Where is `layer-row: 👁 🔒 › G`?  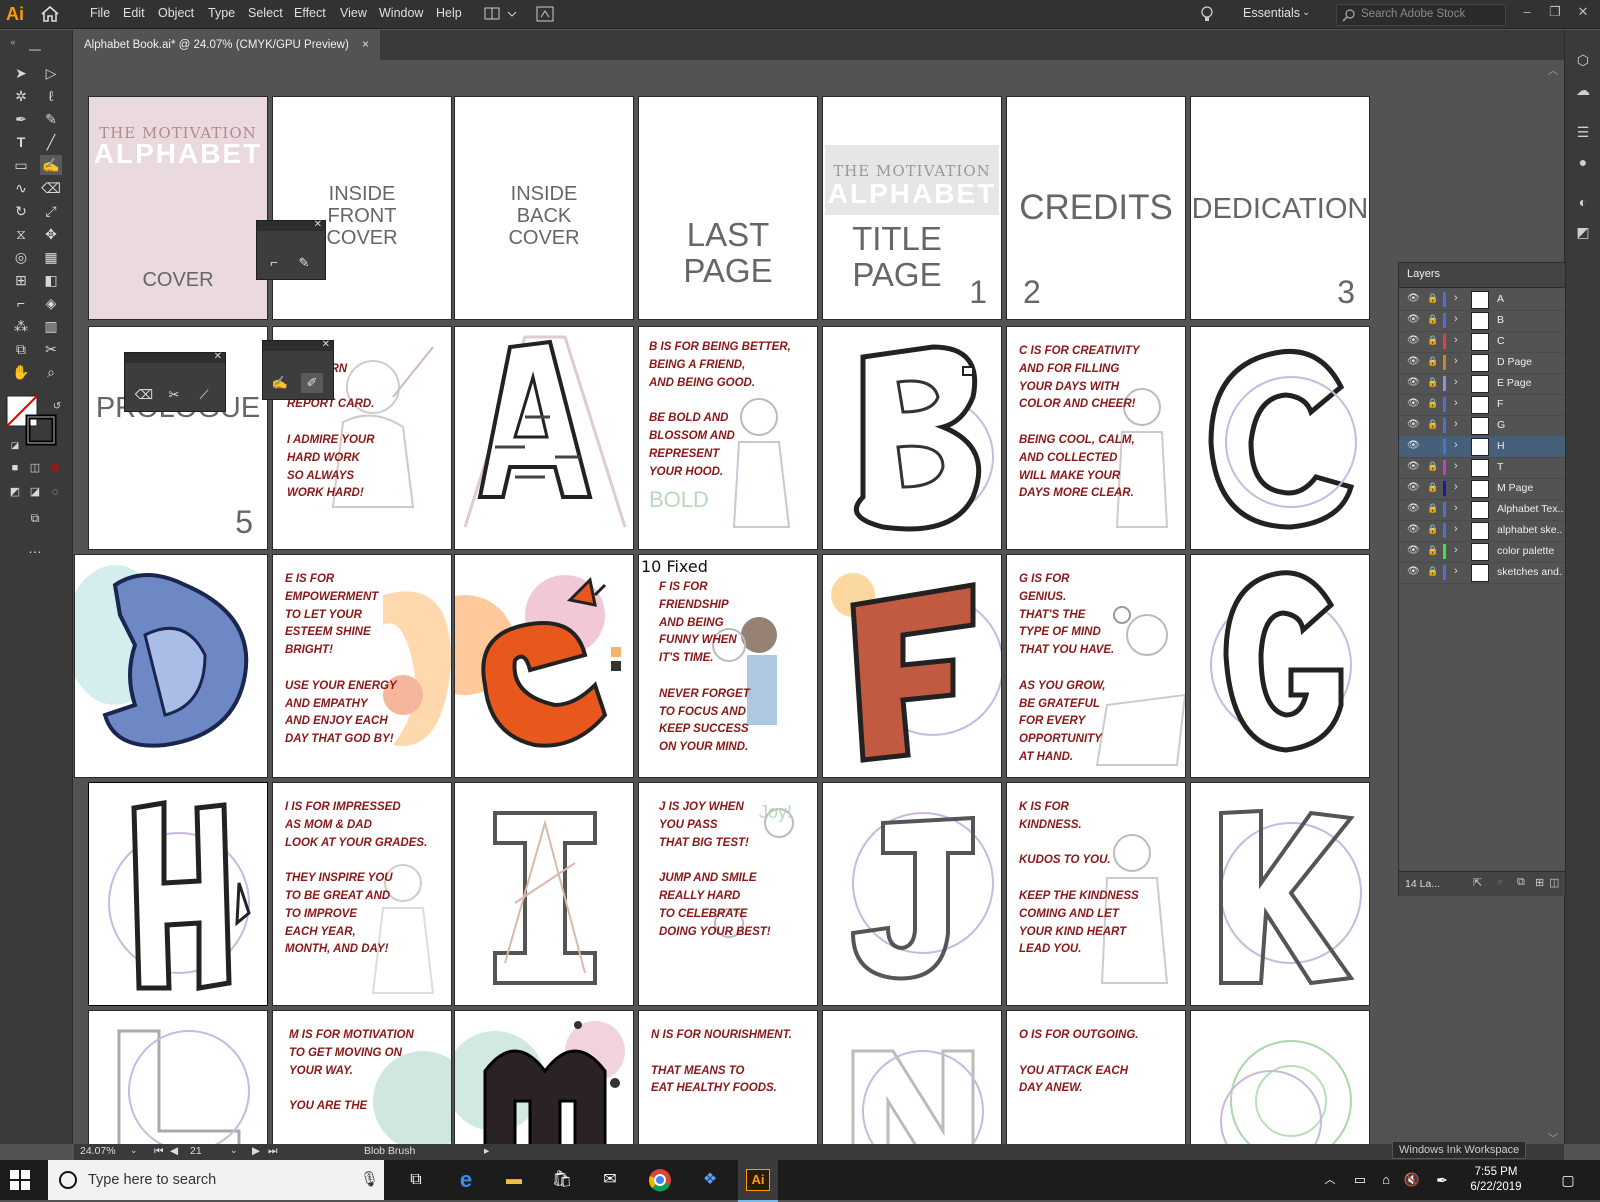 layer-row: 👁 🔒 › G is located at coordinates (1482, 426).